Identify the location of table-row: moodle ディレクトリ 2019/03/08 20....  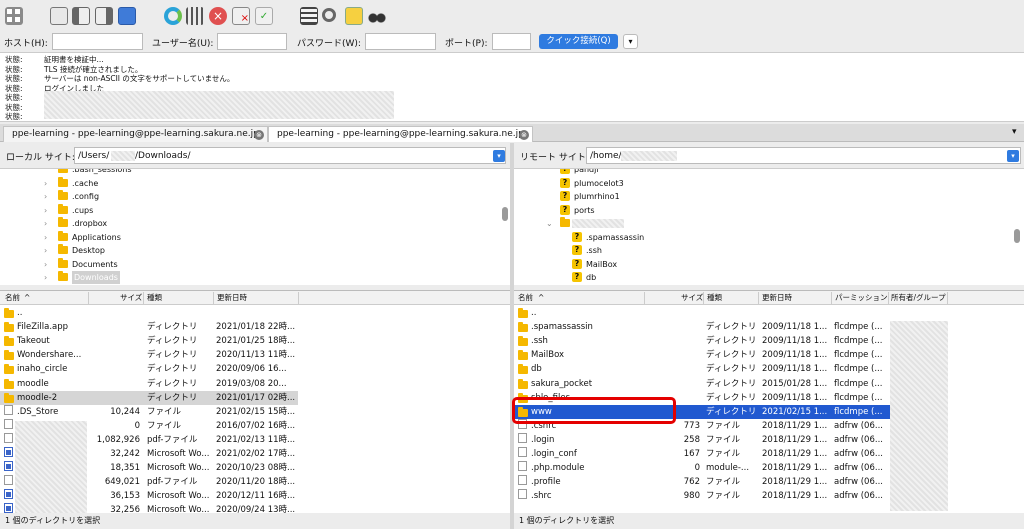
(255, 384).